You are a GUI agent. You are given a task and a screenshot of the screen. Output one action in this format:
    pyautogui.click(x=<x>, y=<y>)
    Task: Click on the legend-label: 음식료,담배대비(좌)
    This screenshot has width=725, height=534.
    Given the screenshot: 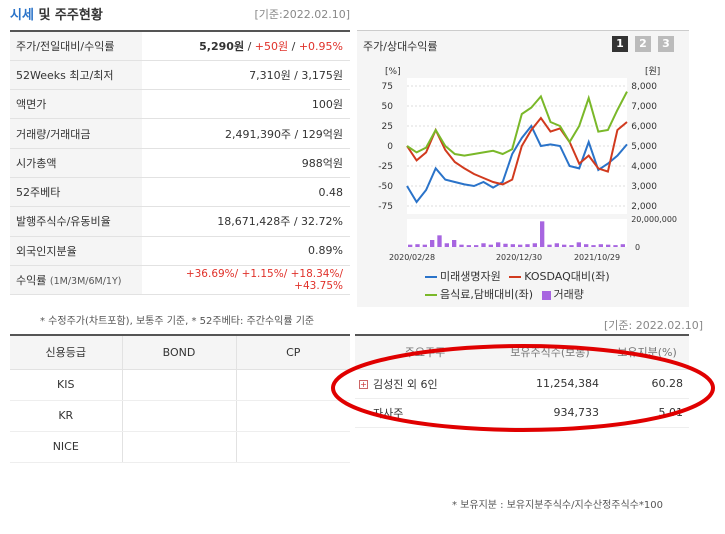 What is the action you would take?
    pyautogui.click(x=487, y=294)
    